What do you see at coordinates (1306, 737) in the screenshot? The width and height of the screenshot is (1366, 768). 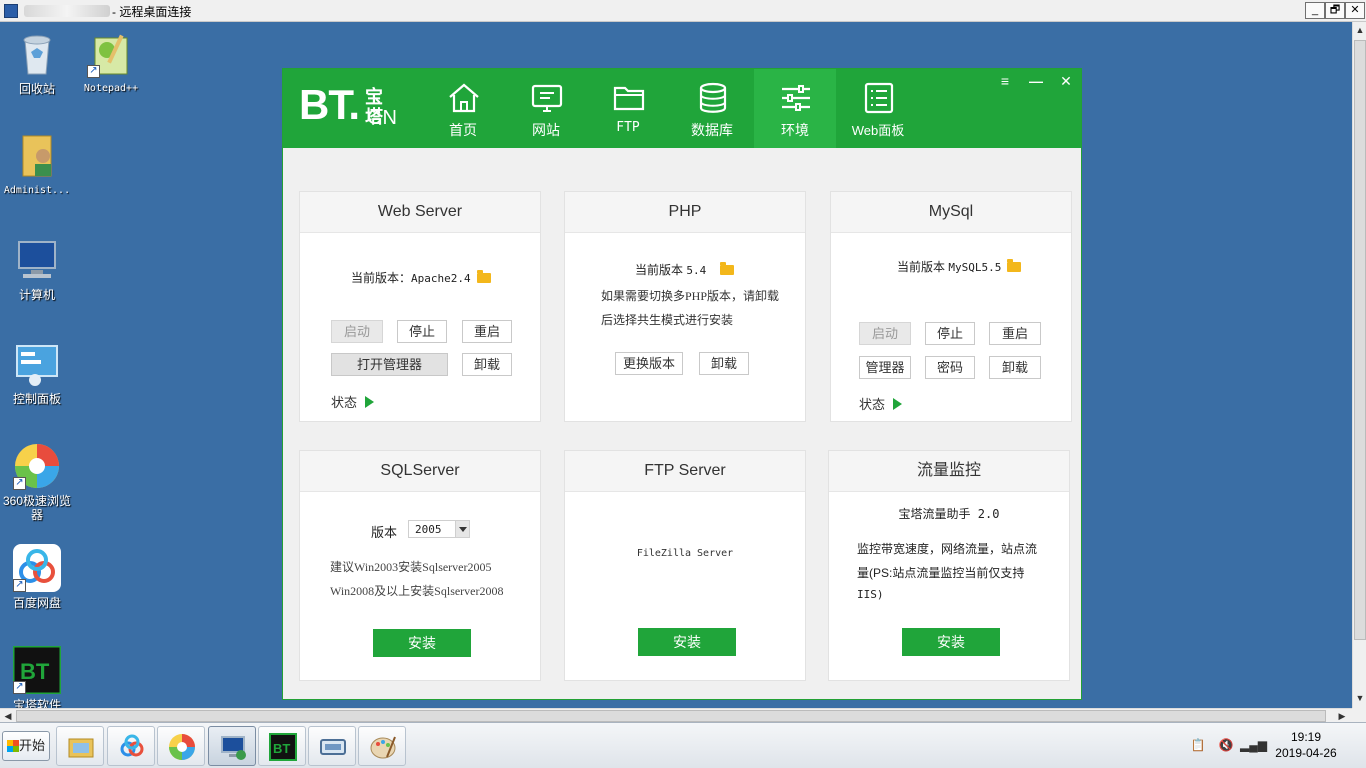 I see `clock-time: 19:19` at bounding box center [1306, 737].